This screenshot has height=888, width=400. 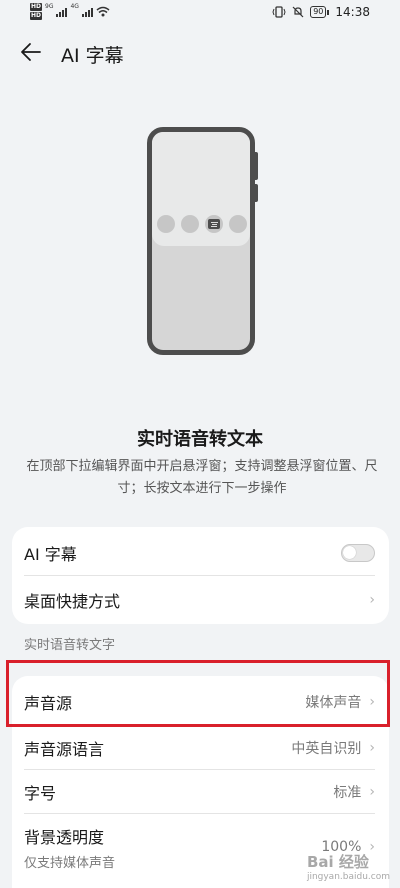 I want to click on toggle-dots, so click(x=203, y=225).